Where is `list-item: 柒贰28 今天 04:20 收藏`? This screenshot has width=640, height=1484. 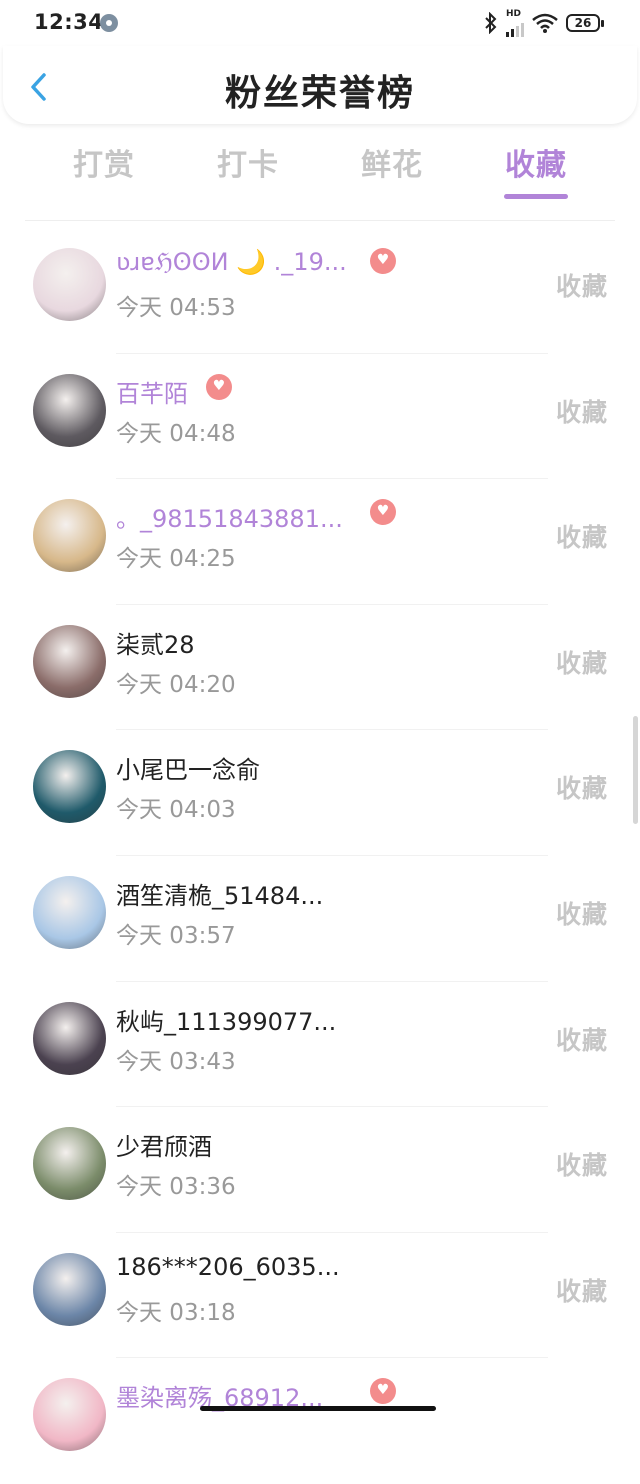 list-item: 柒贰28 今天 04:20 收藏 is located at coordinates (320, 668).